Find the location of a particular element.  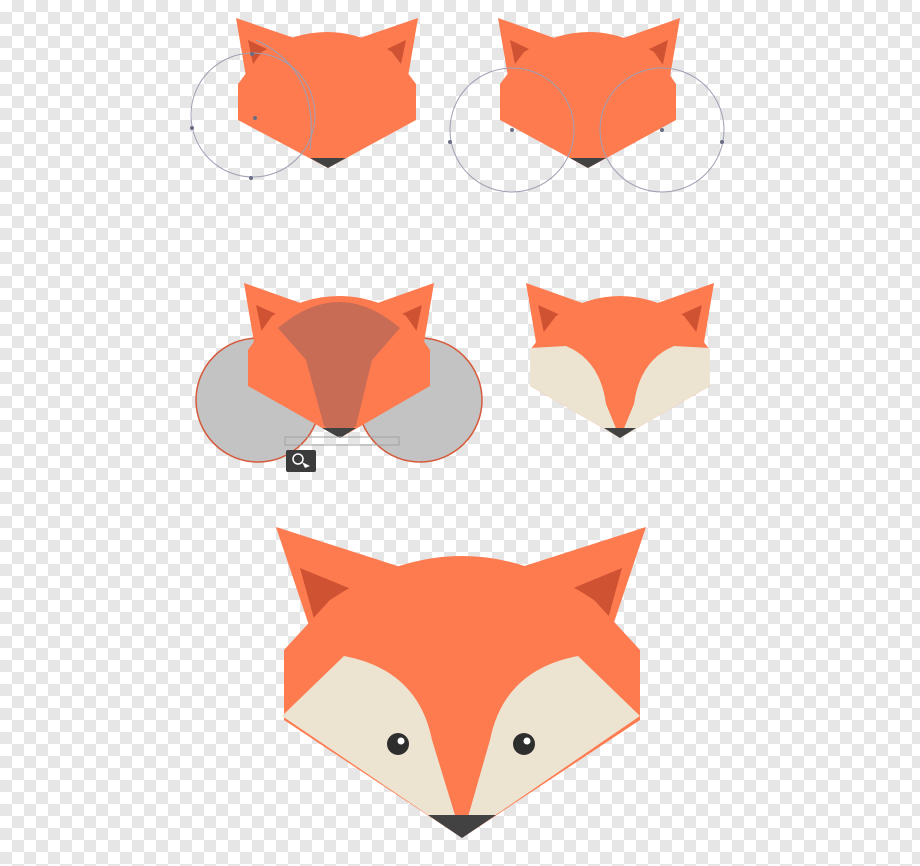

left-eye-highlight is located at coordinates (401, 741).